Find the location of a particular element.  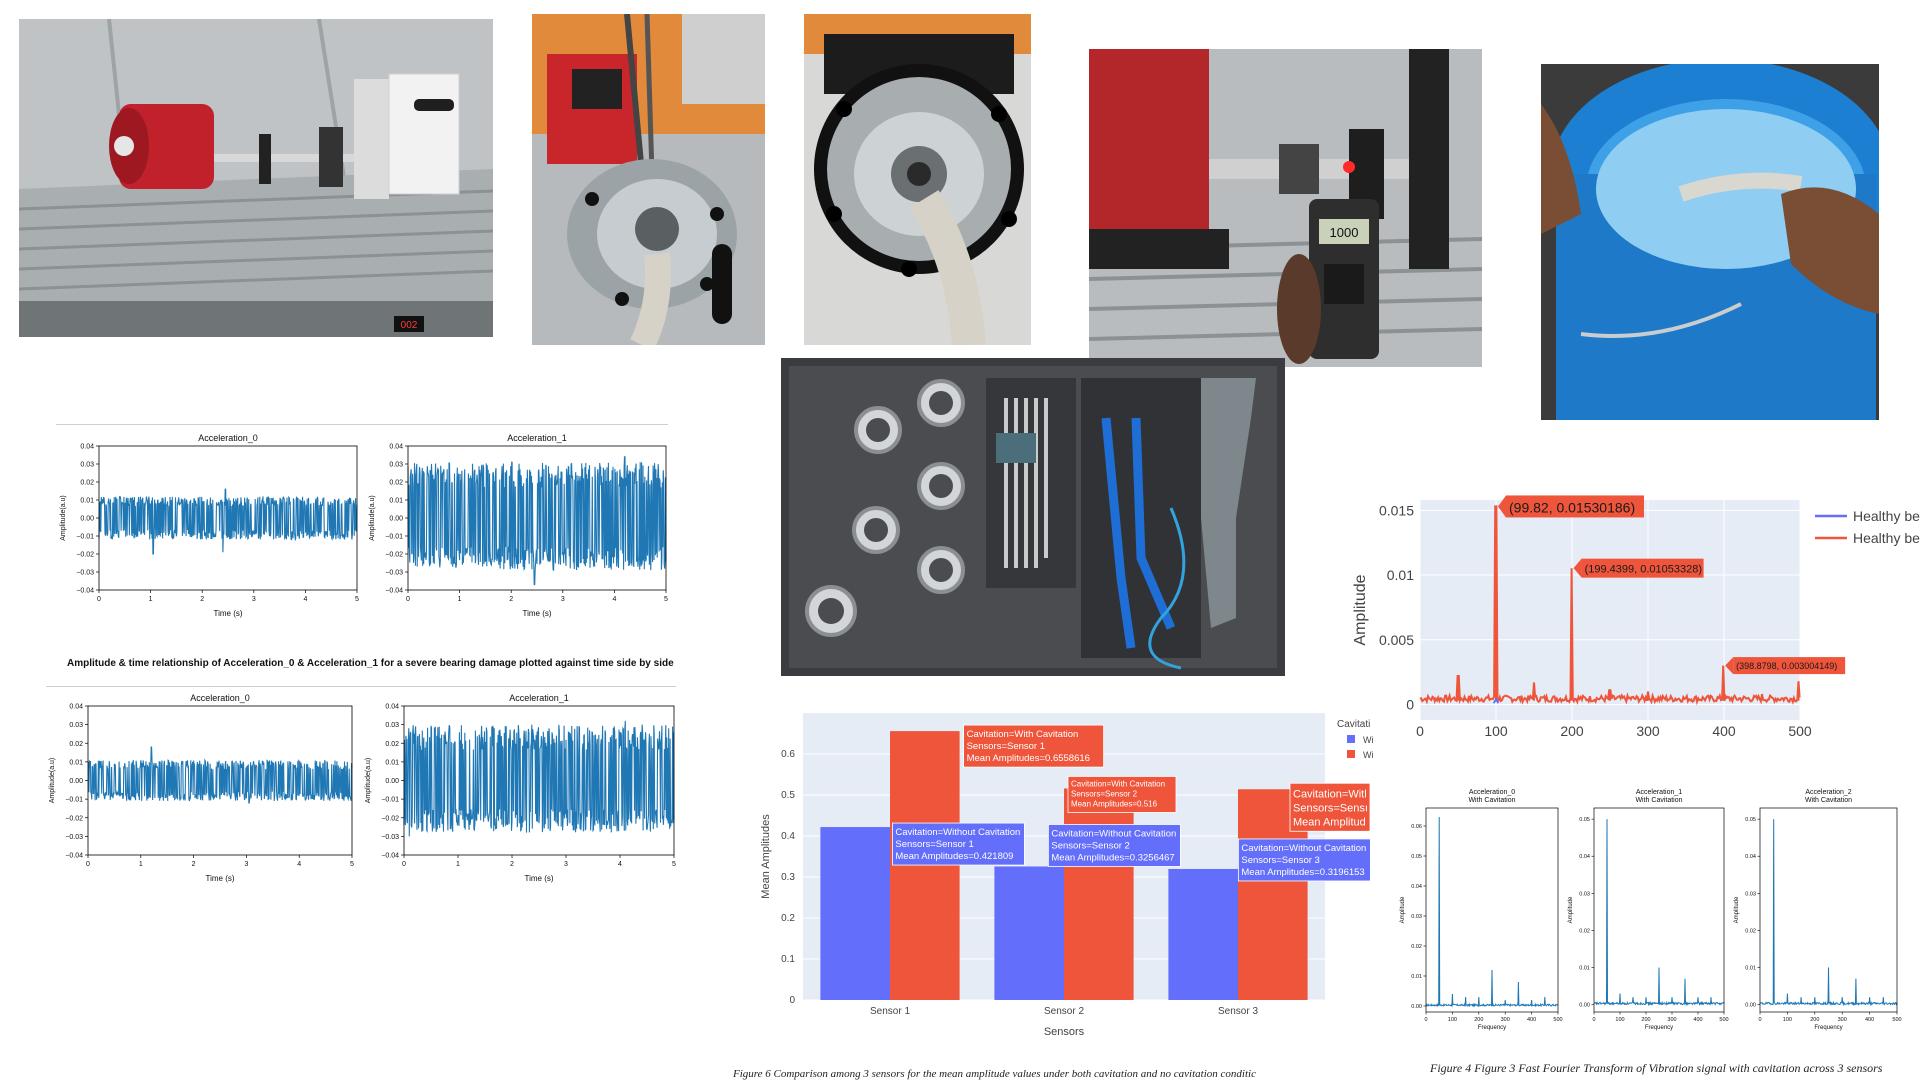

bearings-and-tools-photo is located at coordinates (1033, 517).